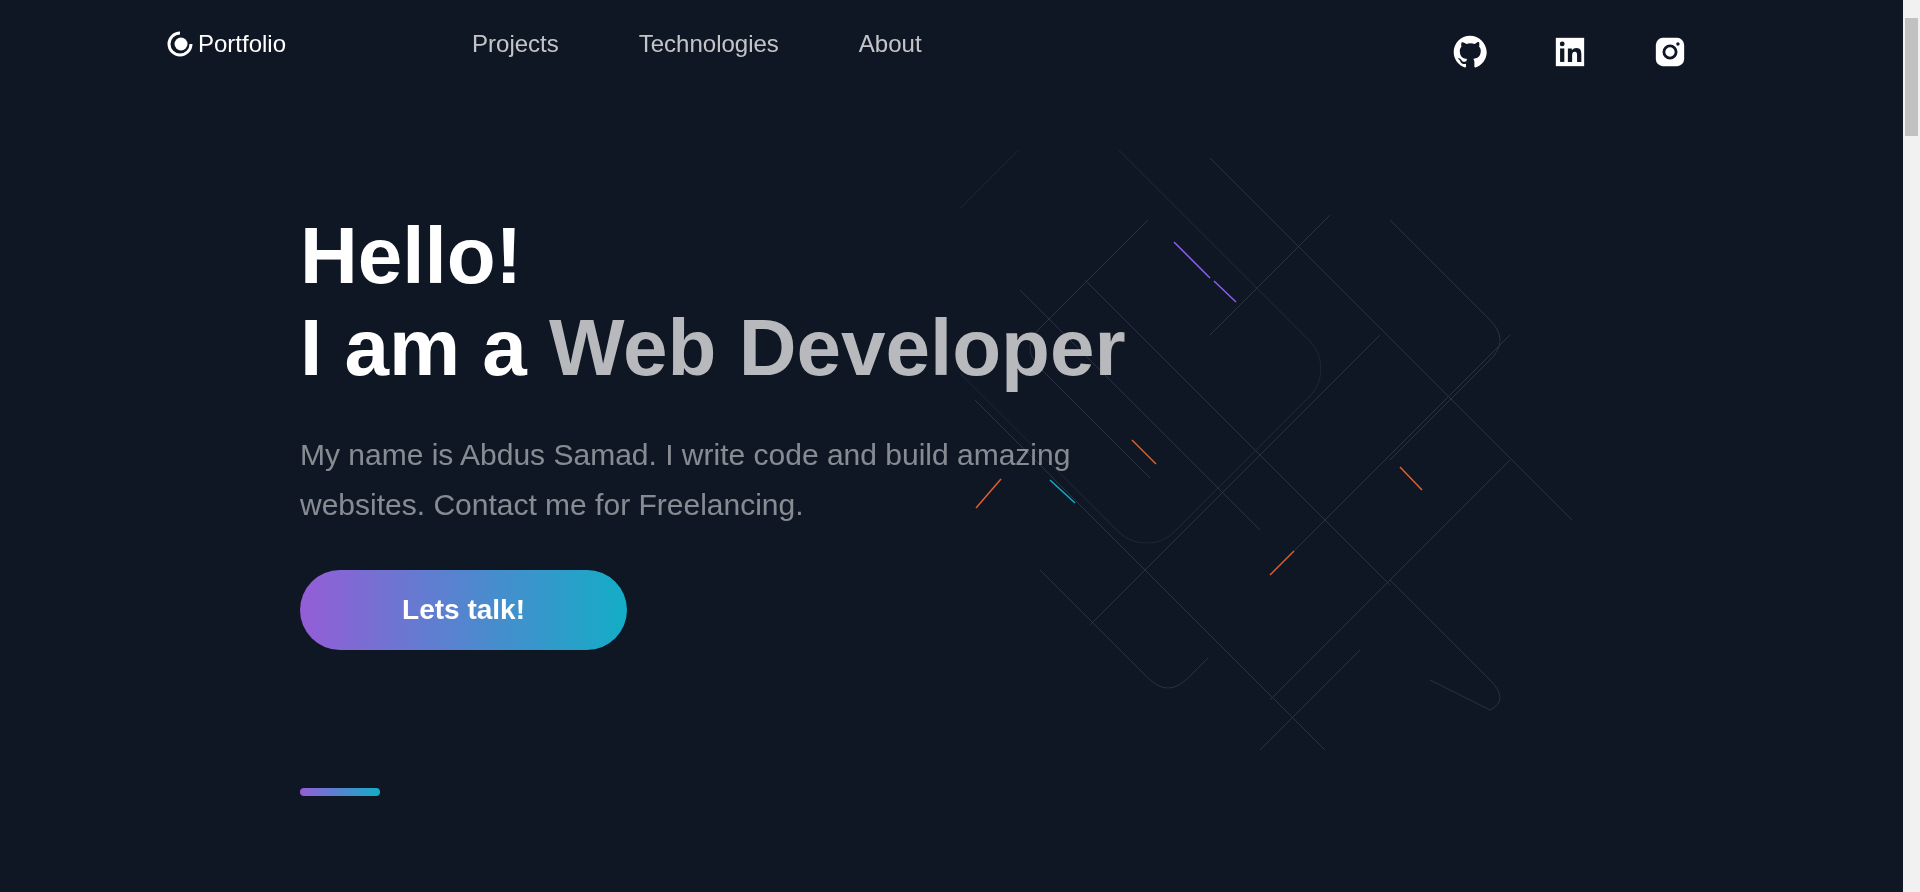 This screenshot has width=1920, height=892. What do you see at coordinates (890, 44) in the screenshot?
I see `nav-link: About` at bounding box center [890, 44].